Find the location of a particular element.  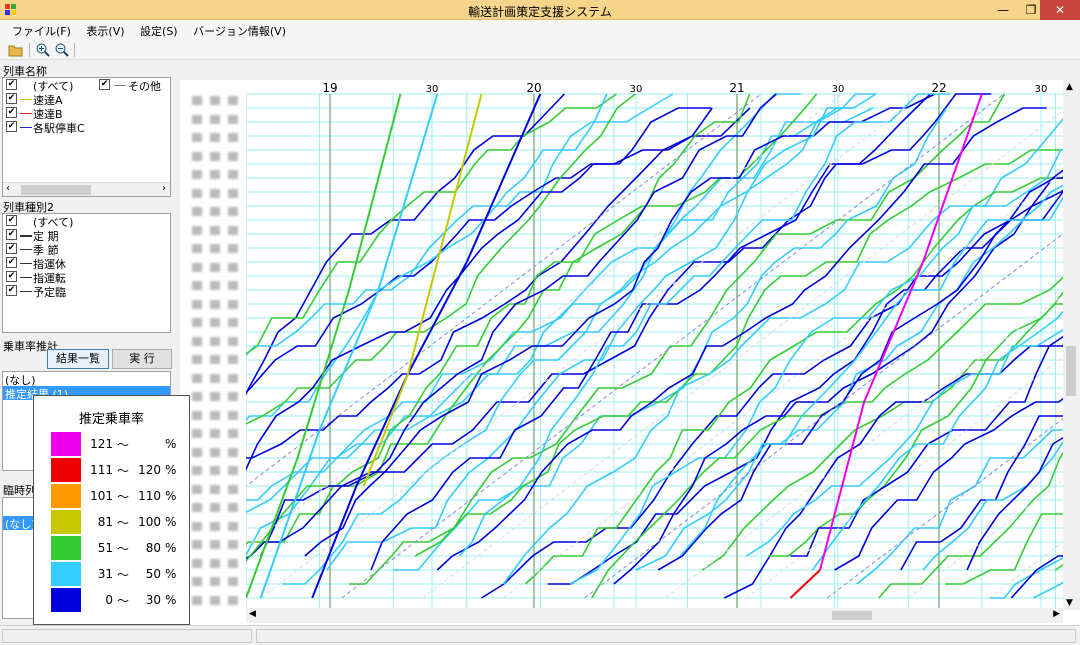

window-title: 輸送計画策定支援システム is located at coordinates (540, 12).